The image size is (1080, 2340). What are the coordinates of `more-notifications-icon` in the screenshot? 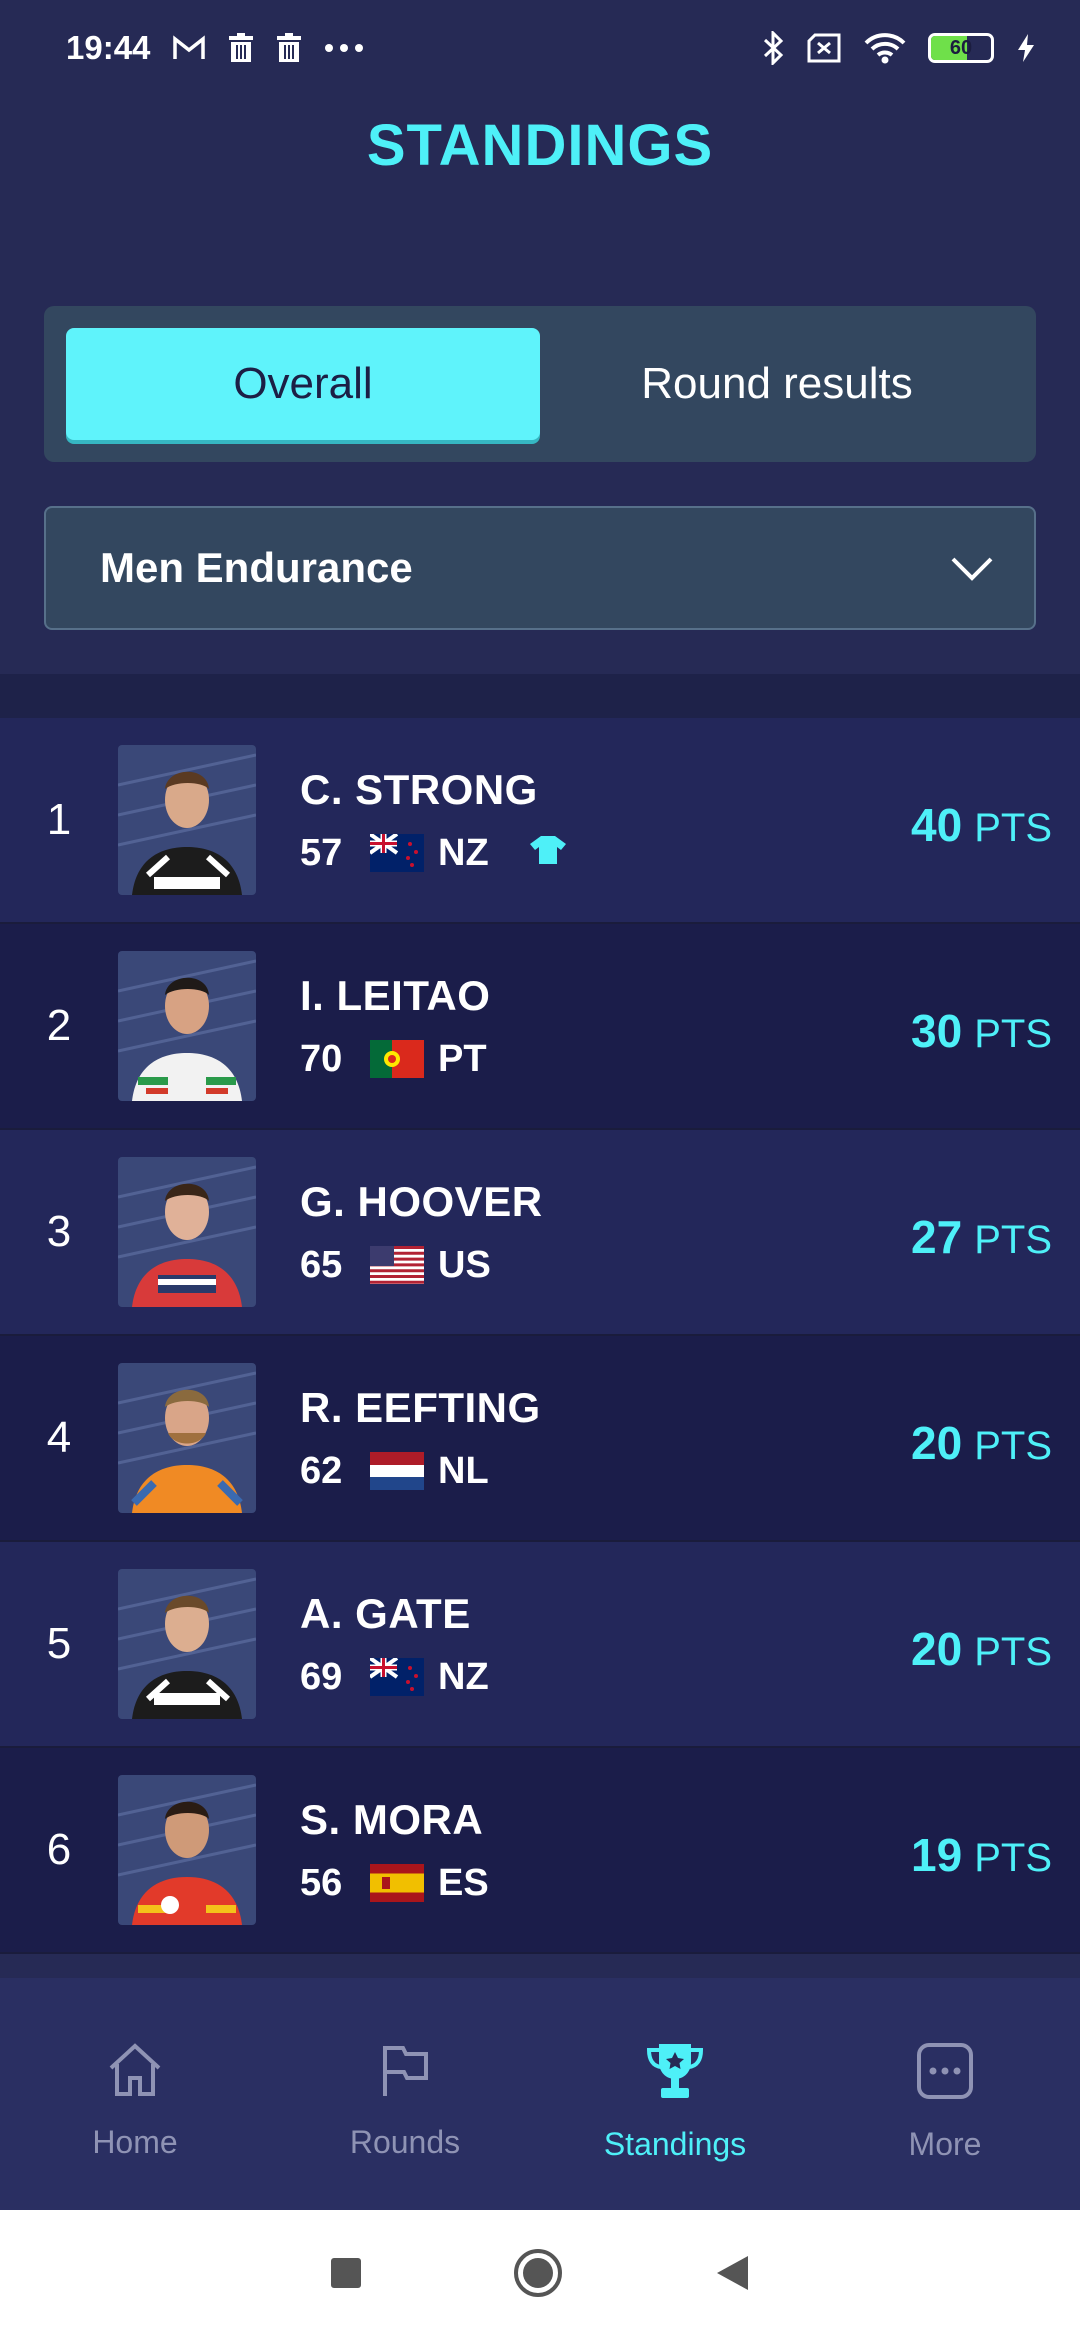 It's located at (344, 48).